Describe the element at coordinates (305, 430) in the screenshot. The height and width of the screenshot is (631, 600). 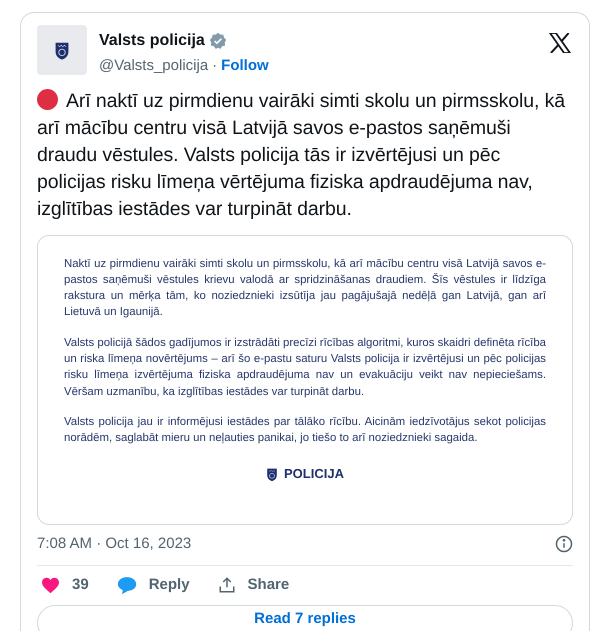
I see `document-paragraph: Valsts policija jau ir informējusi iestādes par tālāko rīcību. Aicinām iedzīvotājus sekot policijas norādēm, saglabāt mieru un neļauties panikai, jo tiešo to arī noziedznieki sagaida.` at that location.